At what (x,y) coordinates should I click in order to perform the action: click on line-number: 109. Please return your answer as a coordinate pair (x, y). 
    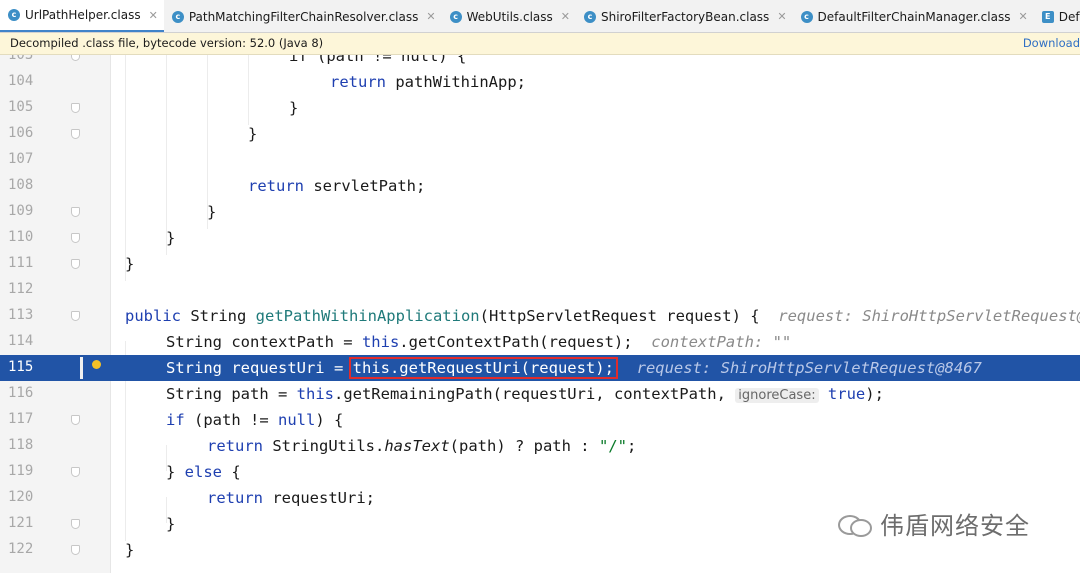
    Looking at the image, I should click on (21, 211).